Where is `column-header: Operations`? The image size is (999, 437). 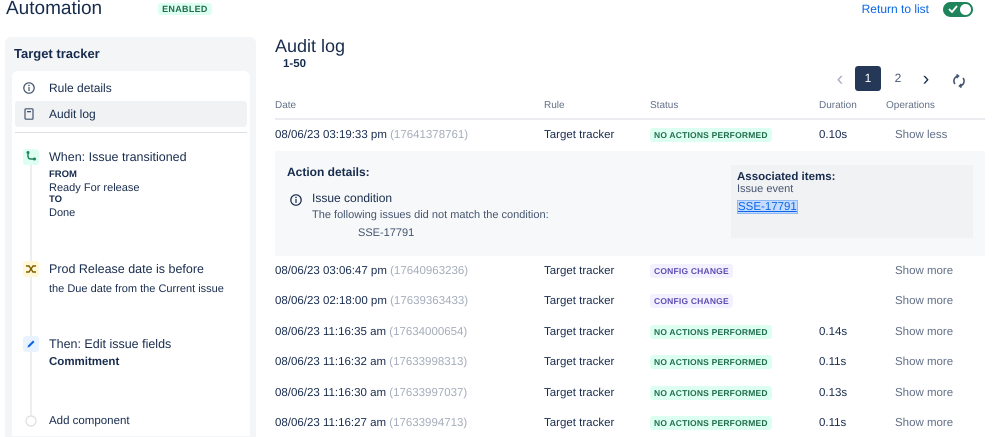 column-header: Operations is located at coordinates (911, 105).